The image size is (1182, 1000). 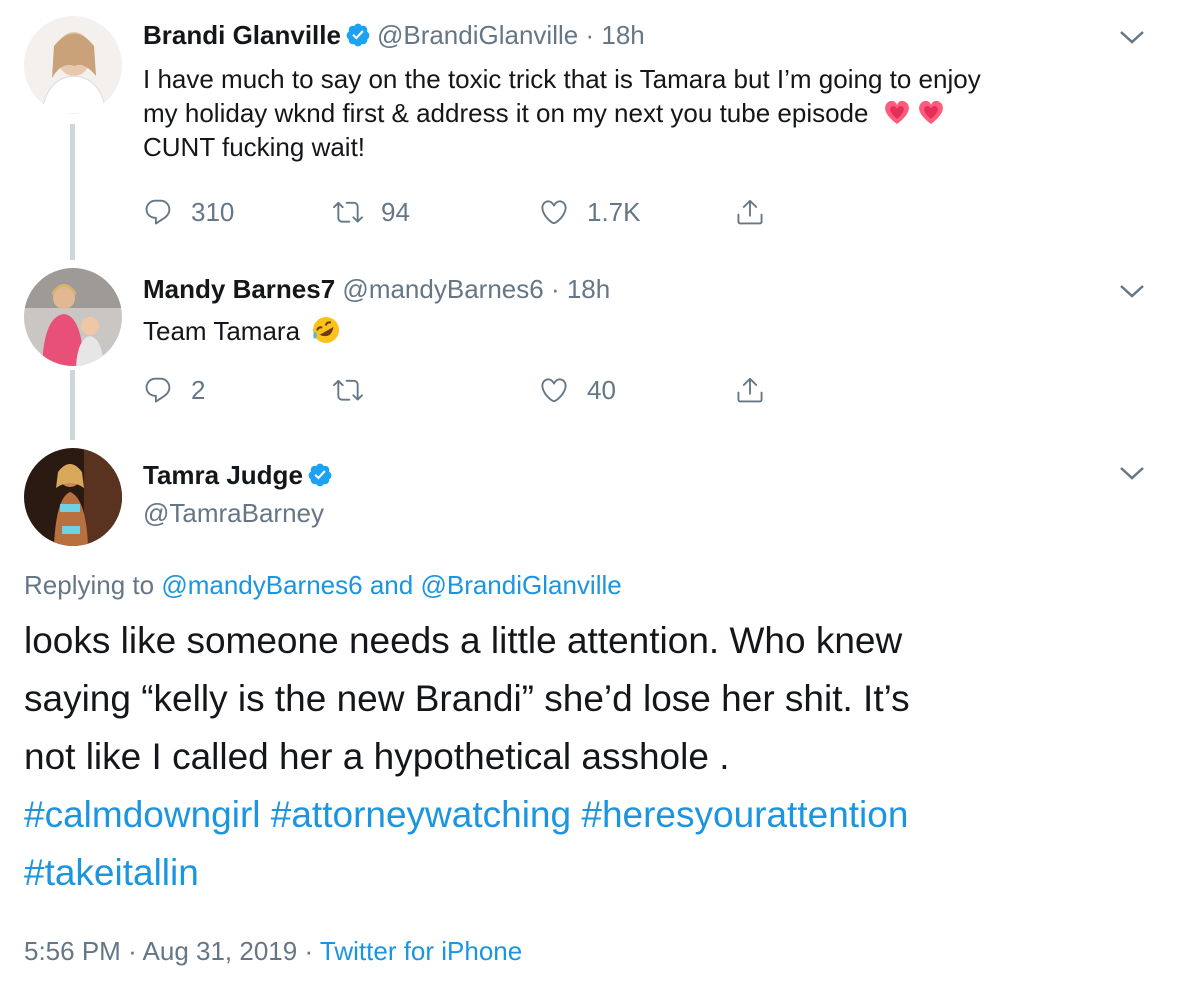 I want to click on hashtag-line: #takeitallin, so click(x=594, y=873).